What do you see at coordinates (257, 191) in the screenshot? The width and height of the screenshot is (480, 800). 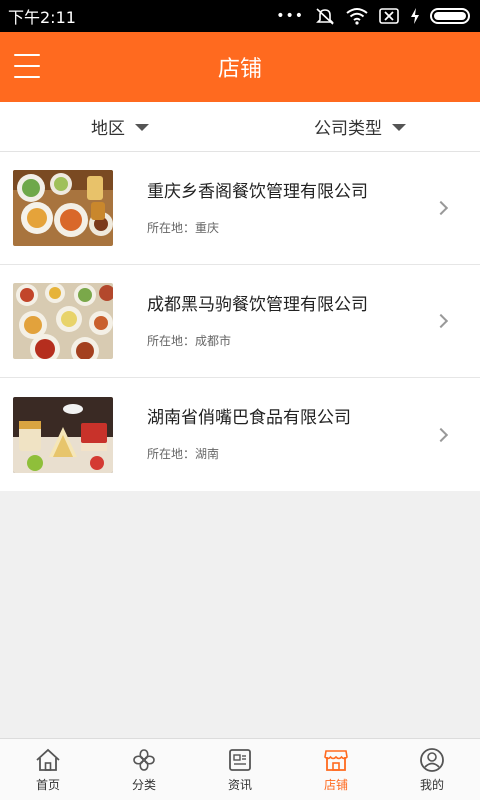 I see `shop-name: 重庆乡香阁餐饮管理有限公司` at bounding box center [257, 191].